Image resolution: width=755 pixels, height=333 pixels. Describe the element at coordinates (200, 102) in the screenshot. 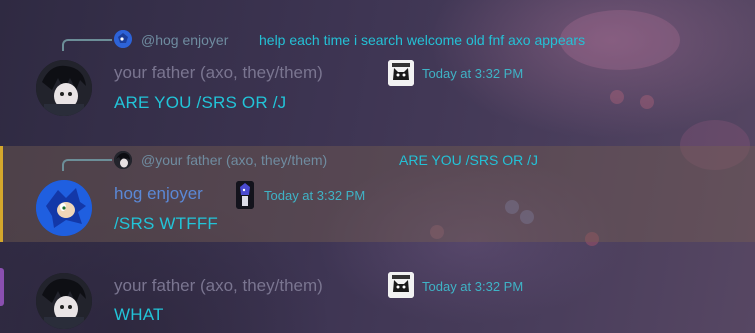

I see `message-content: ARE YOU /SRS OR /J` at that location.